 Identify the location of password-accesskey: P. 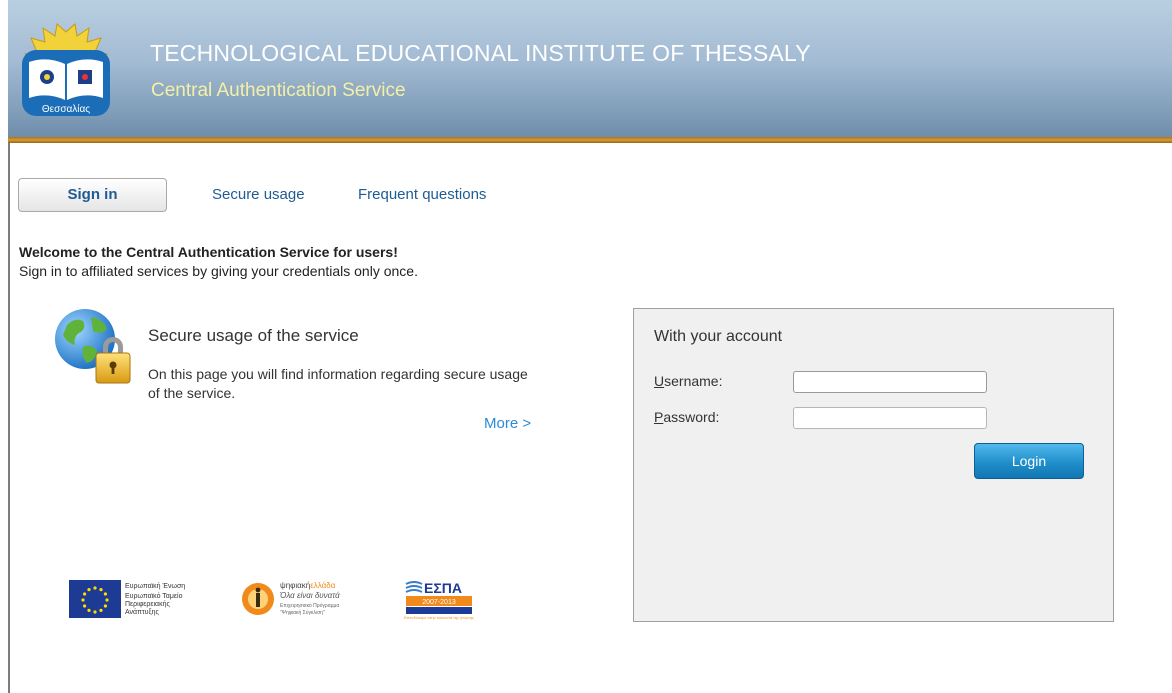
(659, 417).